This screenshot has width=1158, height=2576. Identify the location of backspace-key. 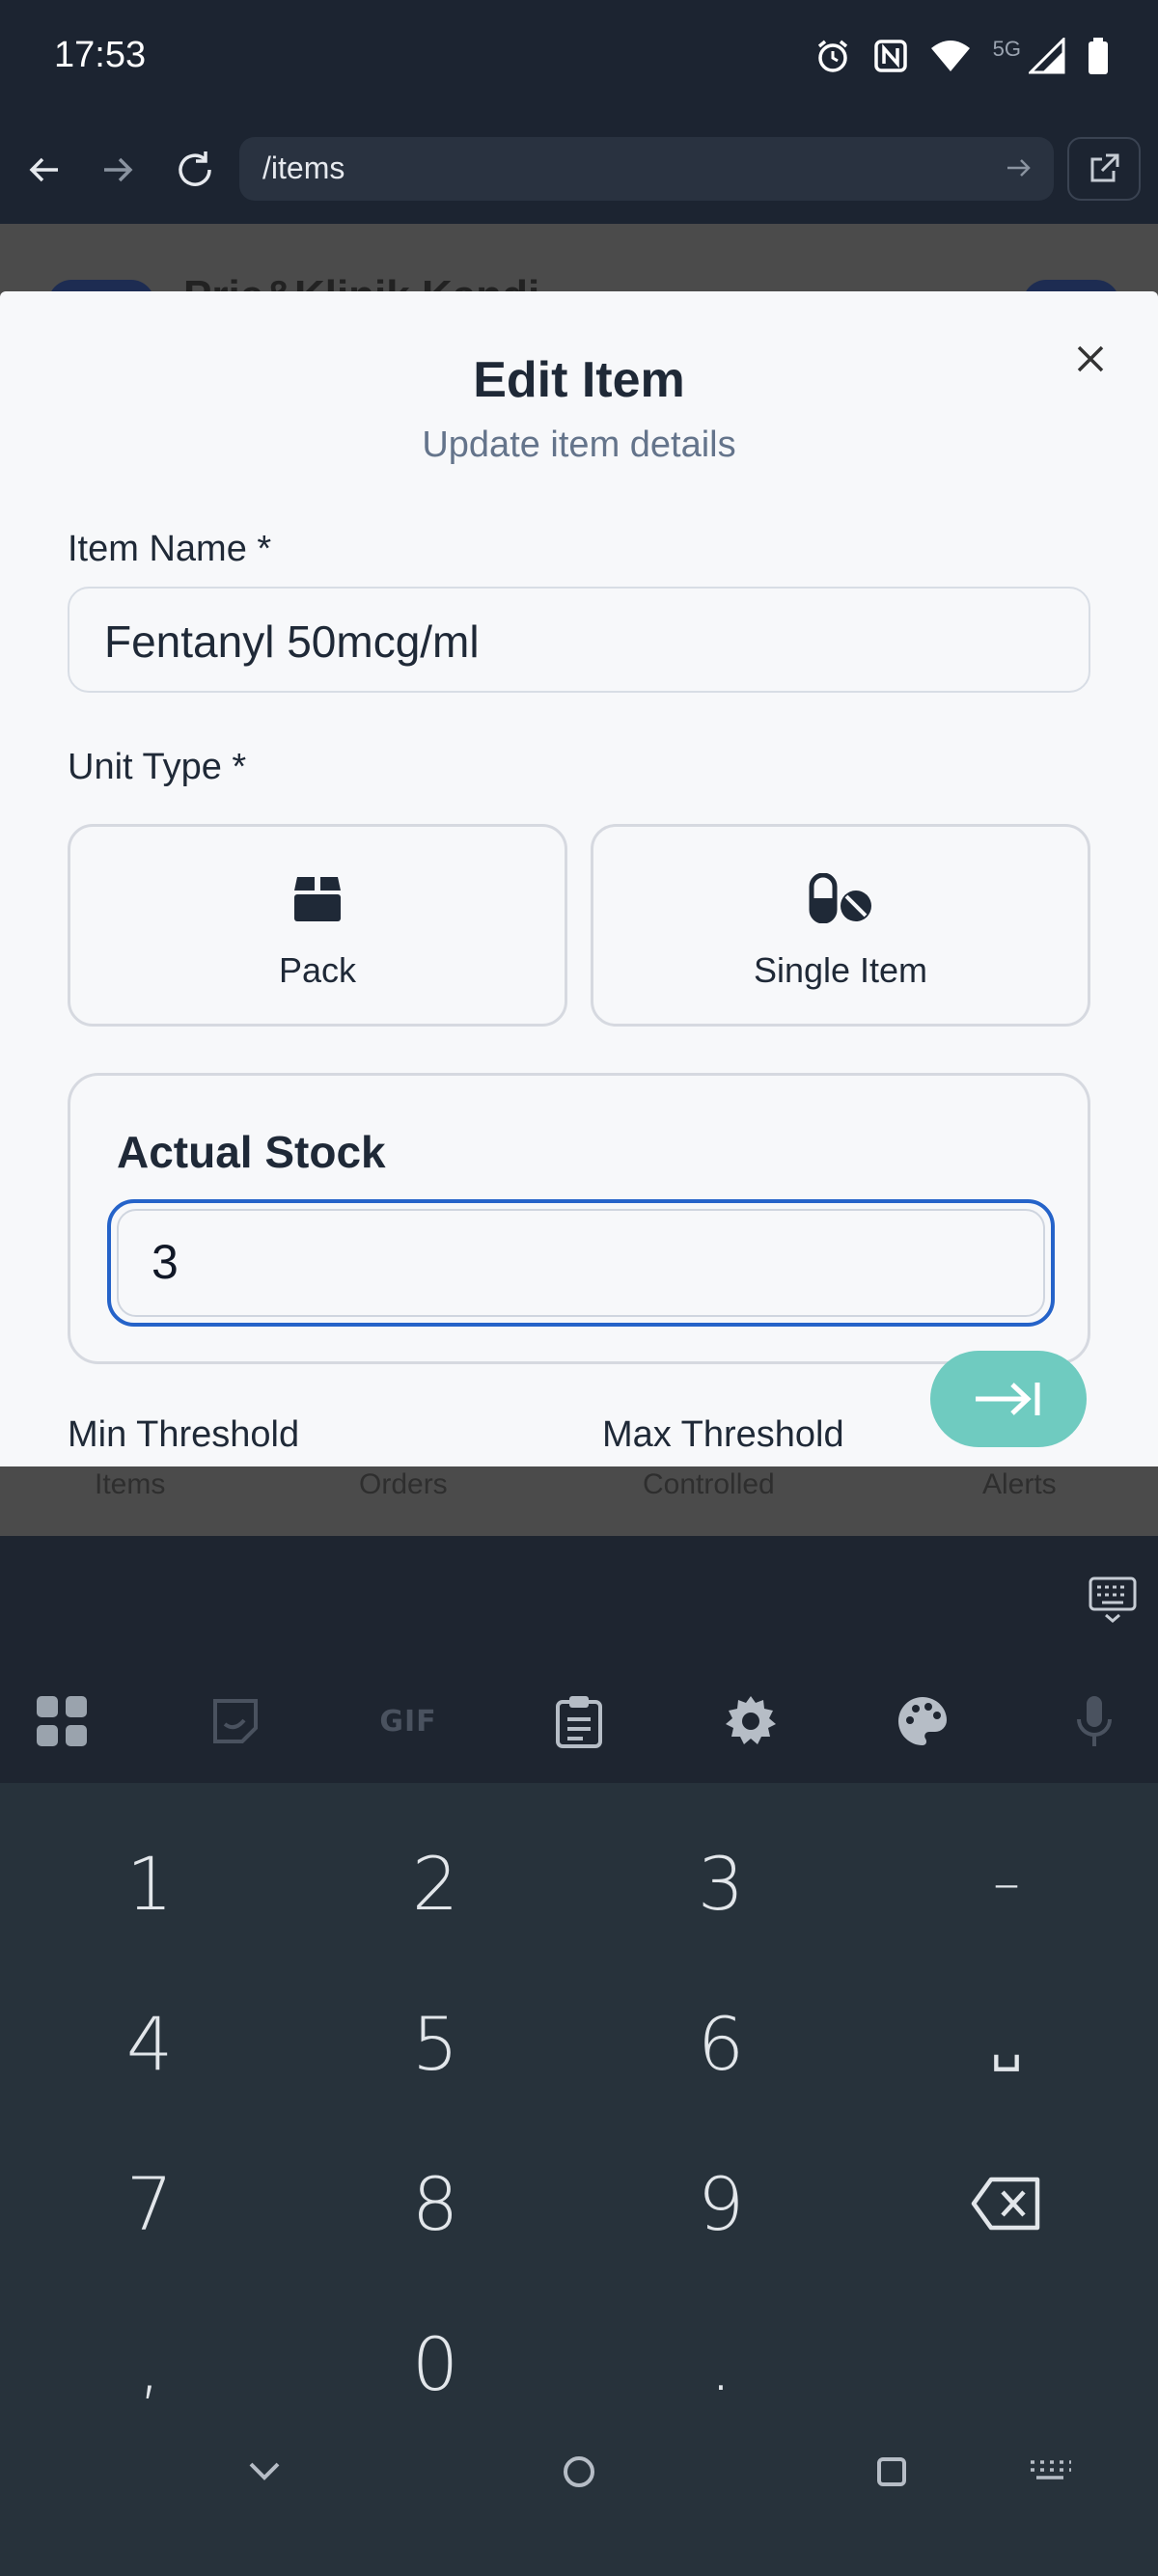
(1006, 2204).